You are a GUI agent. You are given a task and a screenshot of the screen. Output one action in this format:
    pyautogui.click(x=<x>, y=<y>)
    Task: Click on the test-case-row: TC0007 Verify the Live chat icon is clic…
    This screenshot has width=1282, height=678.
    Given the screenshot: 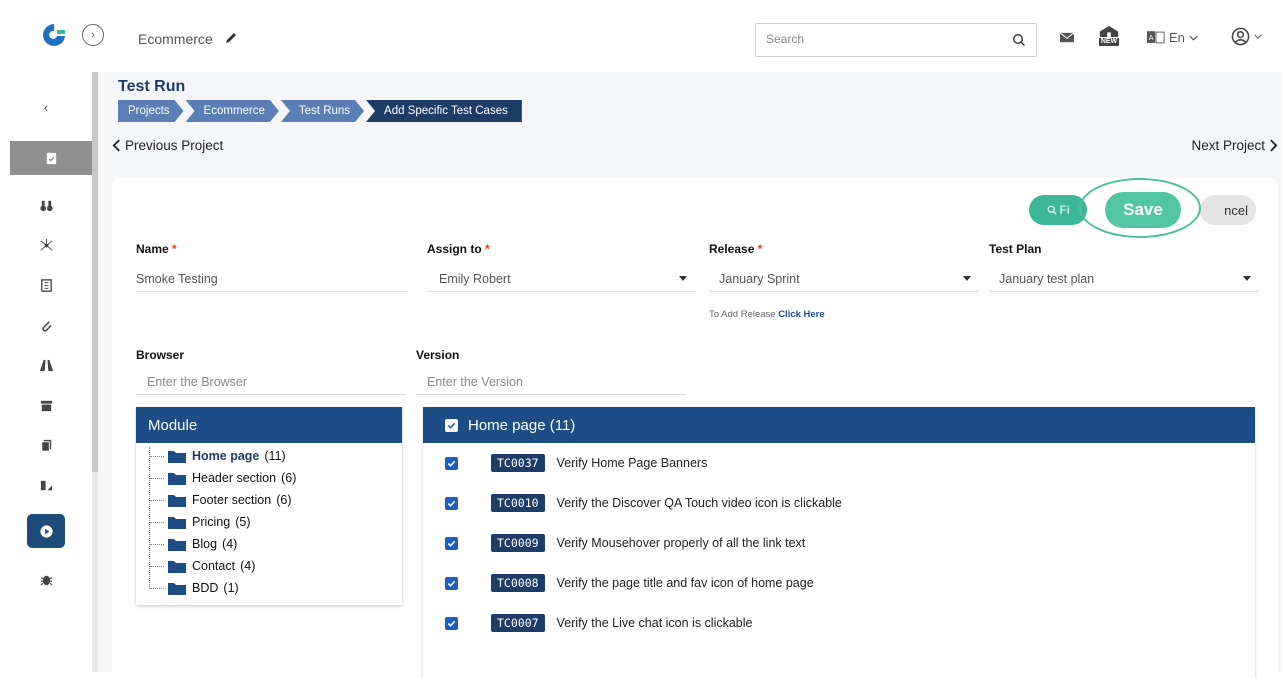 What is the action you would take?
    pyautogui.click(x=839, y=623)
    